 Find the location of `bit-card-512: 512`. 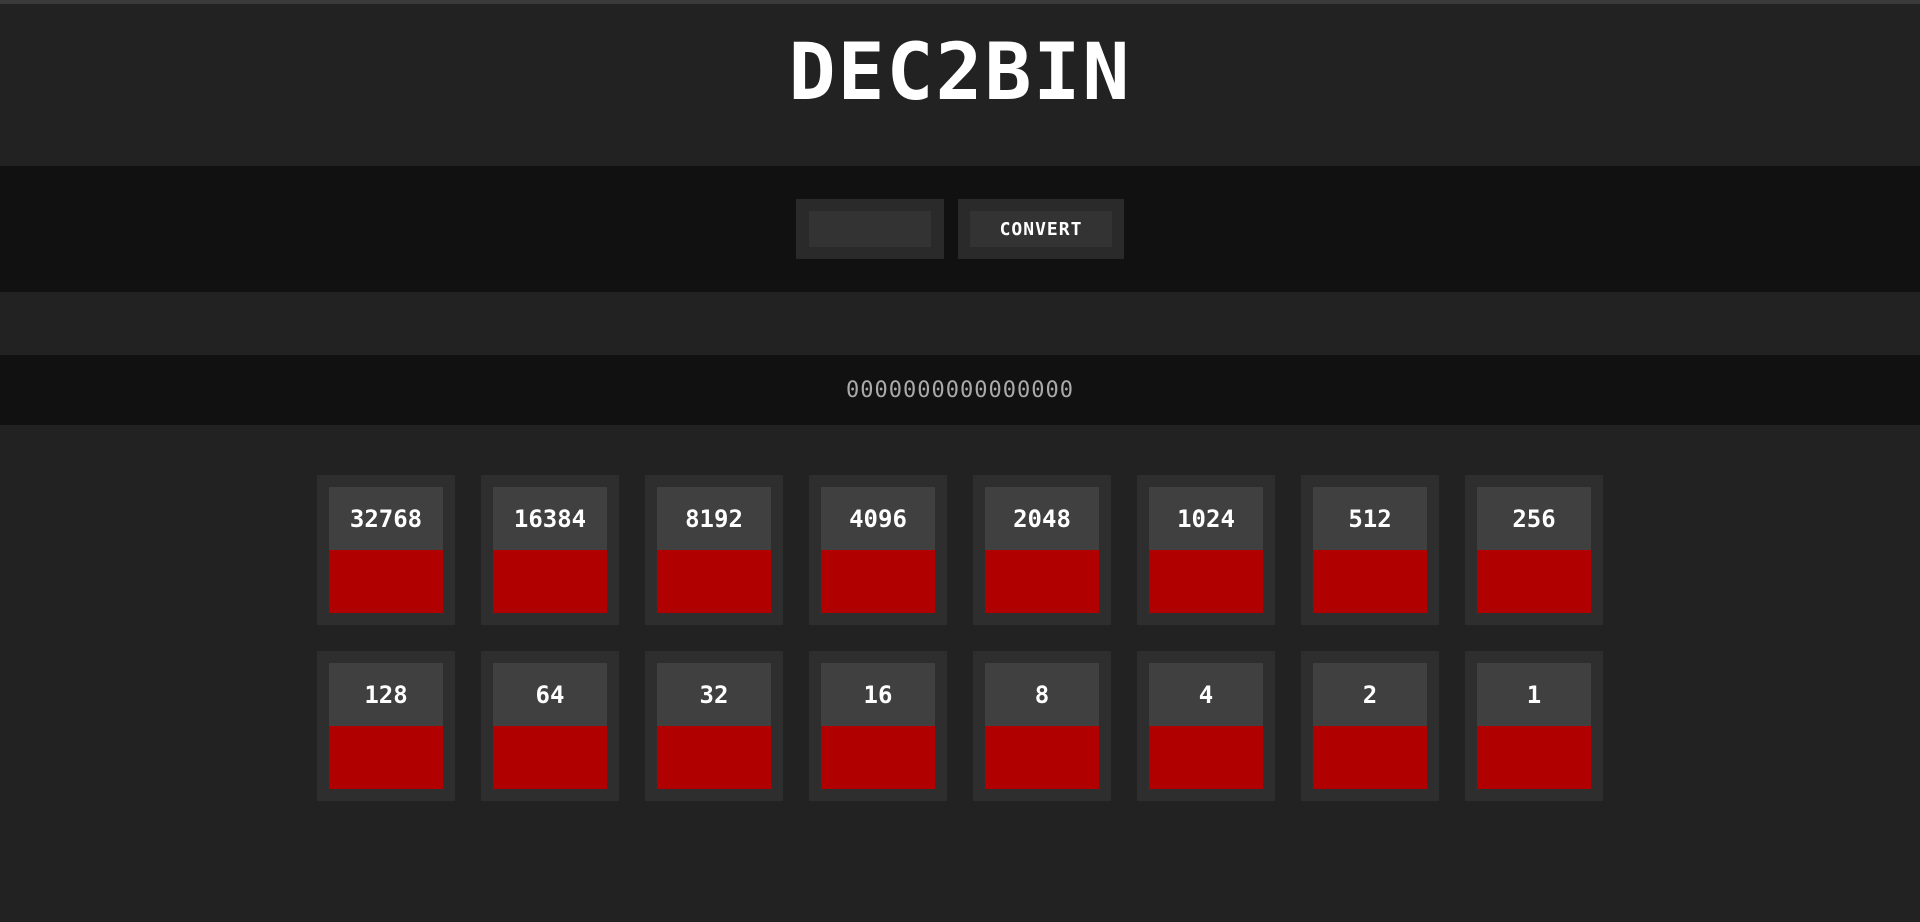

bit-card-512: 512 is located at coordinates (1370, 550).